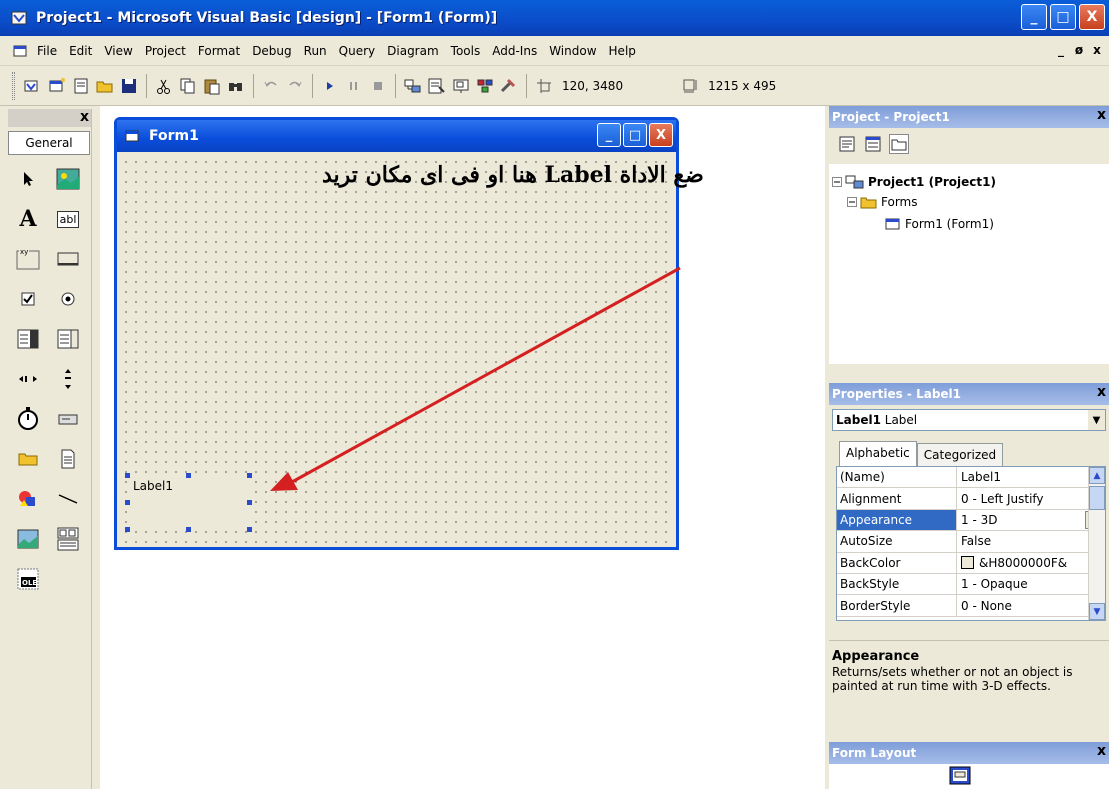 The height and width of the screenshot is (789, 1109). What do you see at coordinates (68, 219) in the screenshot?
I see `textbox-tool-icon: abl` at bounding box center [68, 219].